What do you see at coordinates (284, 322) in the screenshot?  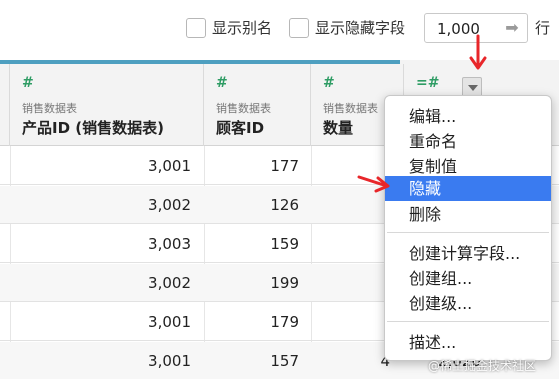 I see `cell-customer-id: 179` at bounding box center [284, 322].